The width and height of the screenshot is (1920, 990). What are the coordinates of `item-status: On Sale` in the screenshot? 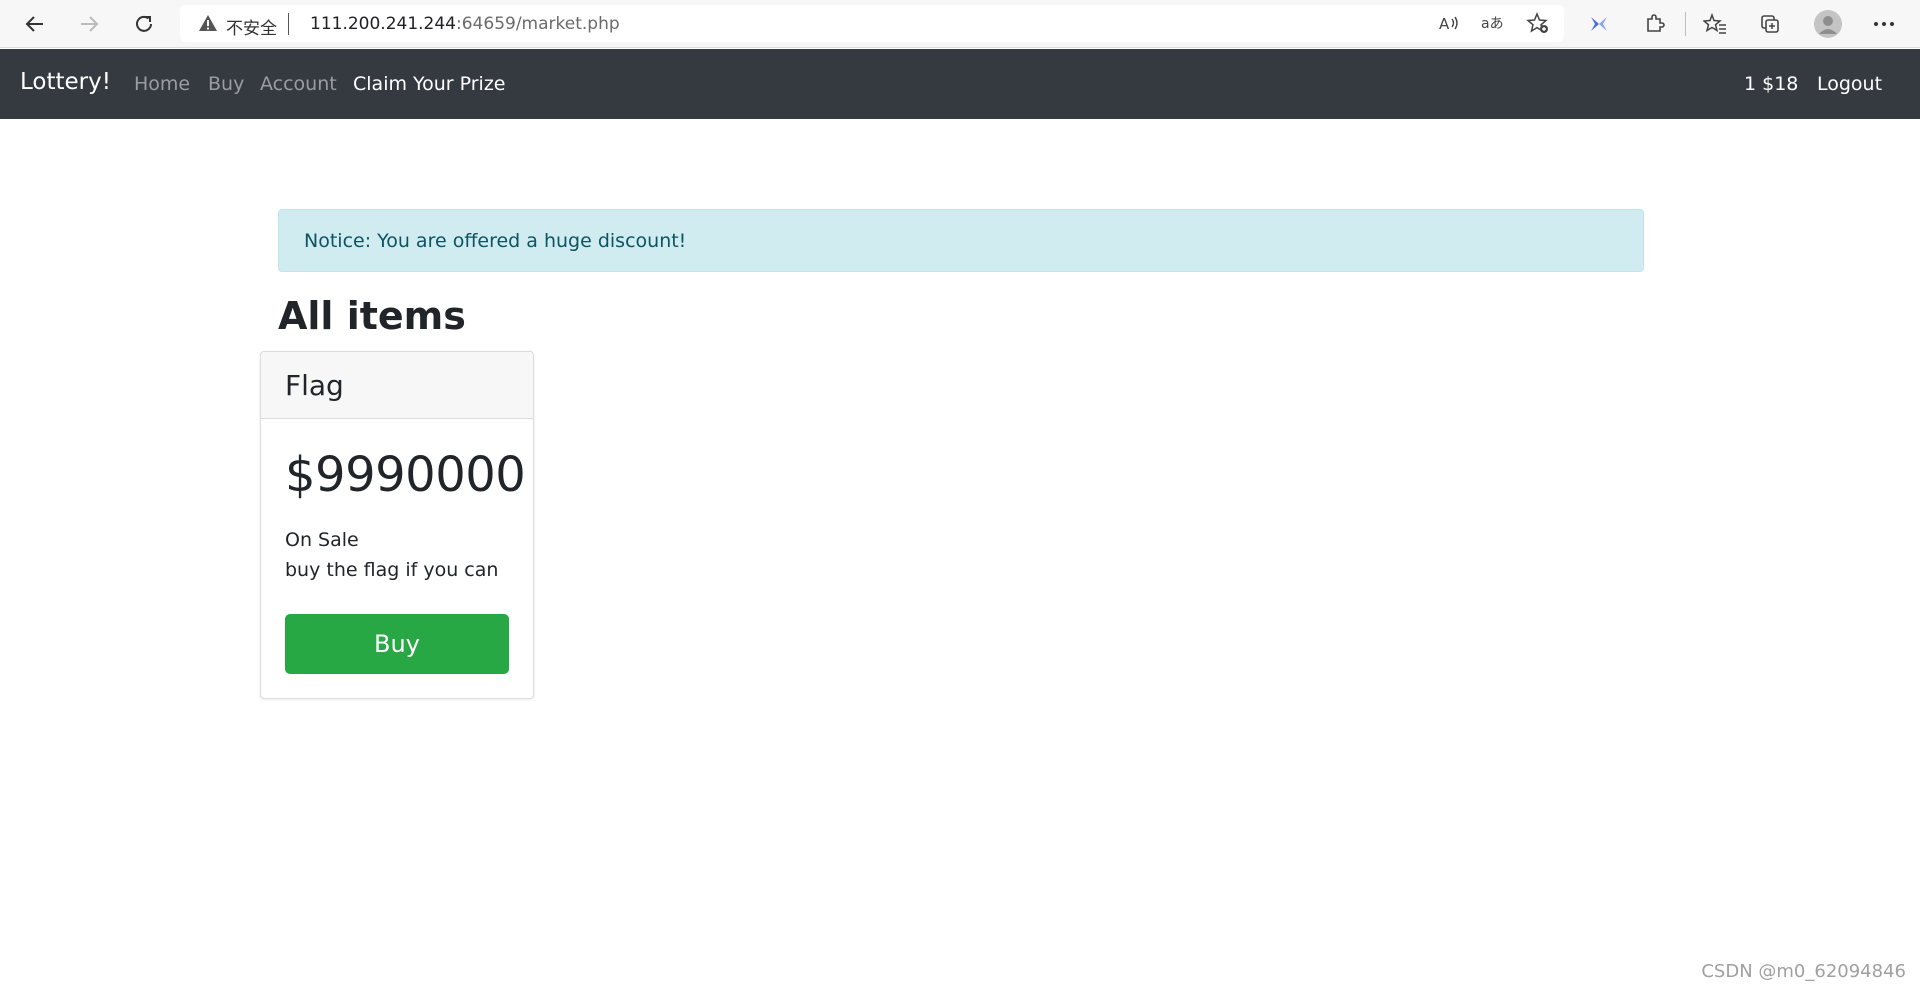 It's located at (322, 540).